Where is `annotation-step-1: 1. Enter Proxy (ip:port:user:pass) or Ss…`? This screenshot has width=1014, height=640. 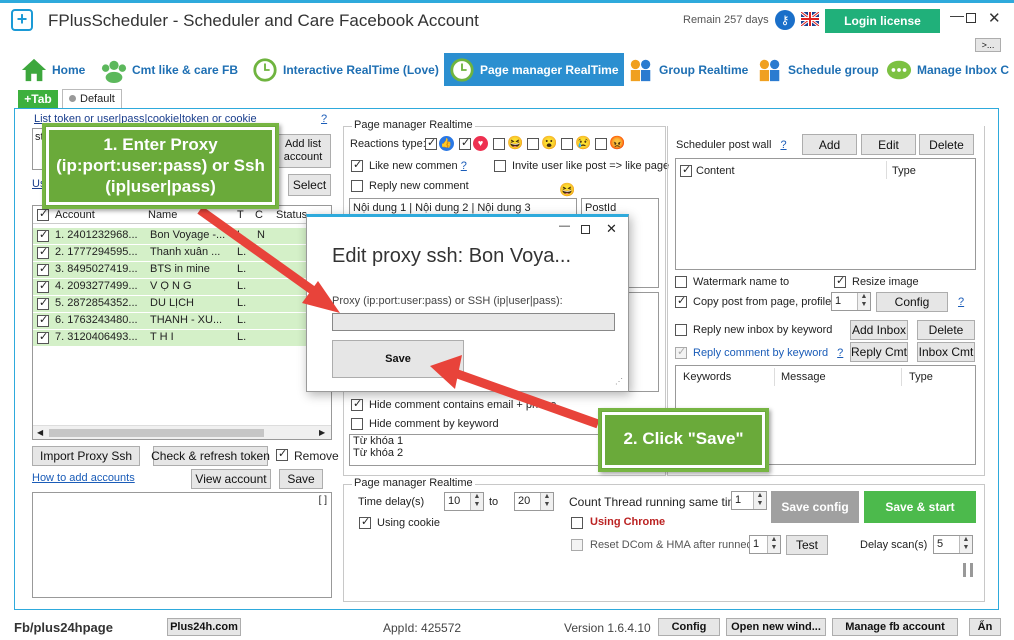 annotation-step-1: 1. Enter Proxy (ip:port:user:pass) or Ss… is located at coordinates (160, 166).